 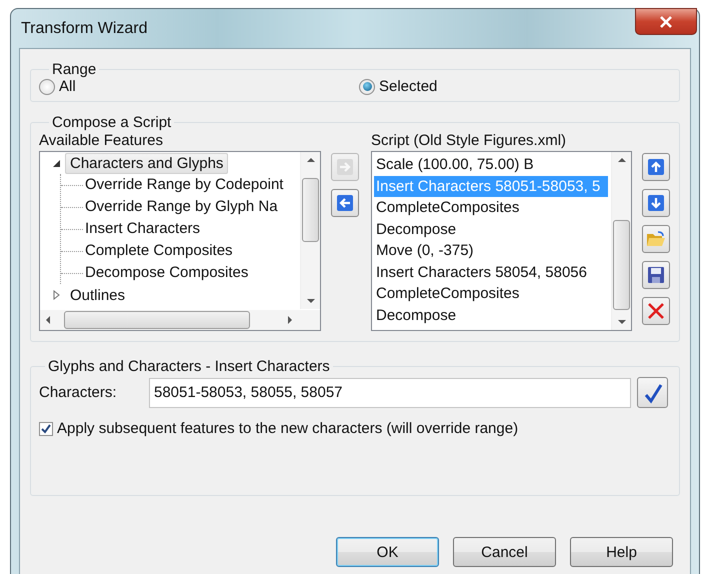 I want to click on folder-icon, so click(x=656, y=239).